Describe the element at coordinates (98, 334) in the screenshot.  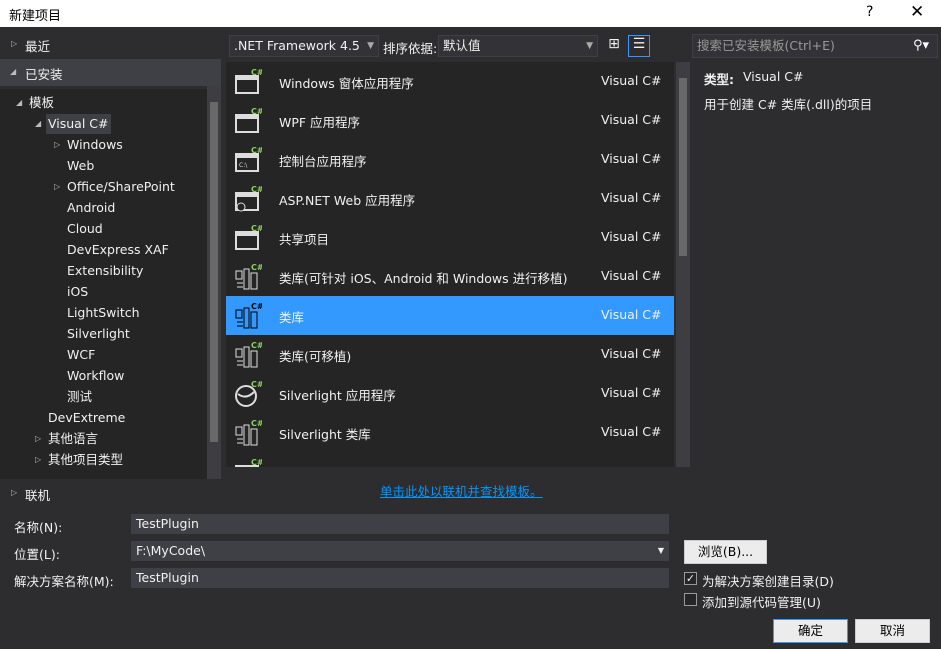
I see `tree-item: Silverlight` at that location.